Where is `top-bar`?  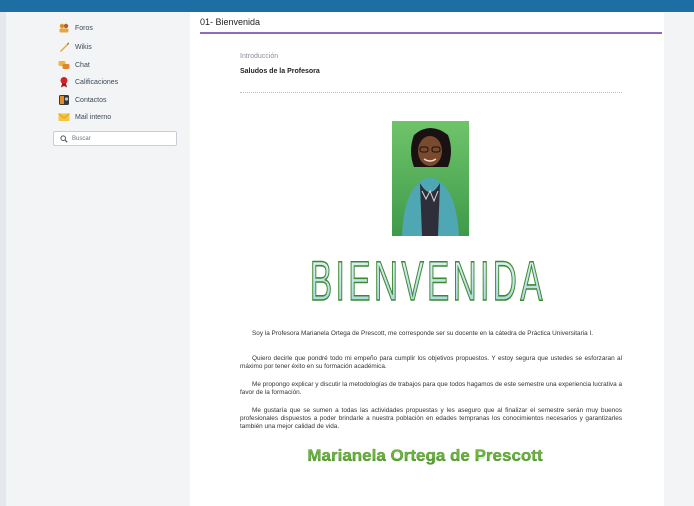
top-bar is located at coordinates (347, 6).